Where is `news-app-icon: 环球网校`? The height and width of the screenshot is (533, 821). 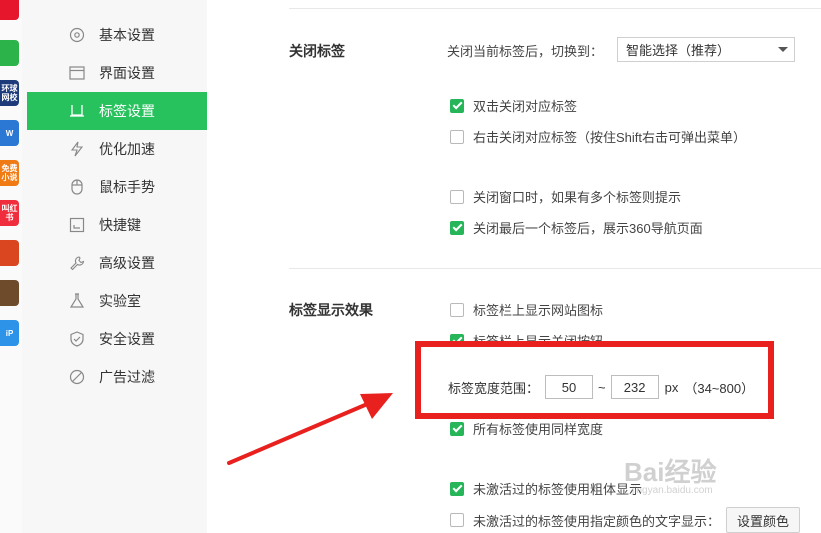
news-app-icon: 环球网校 is located at coordinates (9, 93).